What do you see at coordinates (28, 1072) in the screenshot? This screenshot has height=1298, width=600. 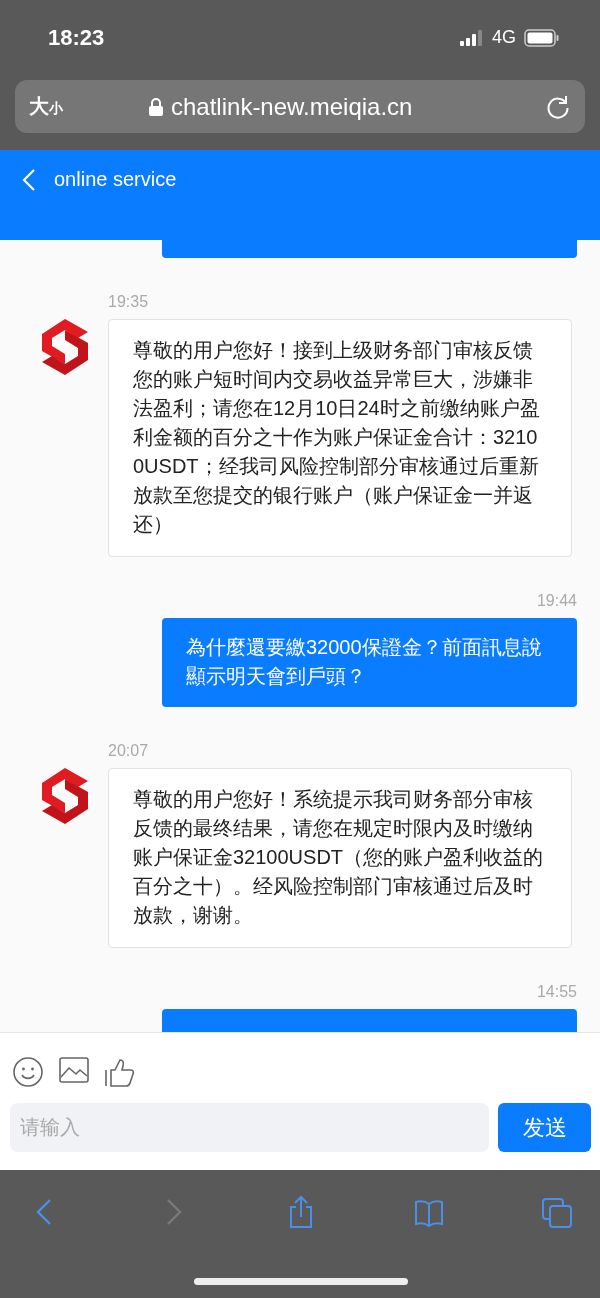 I see `emoji-icon` at bounding box center [28, 1072].